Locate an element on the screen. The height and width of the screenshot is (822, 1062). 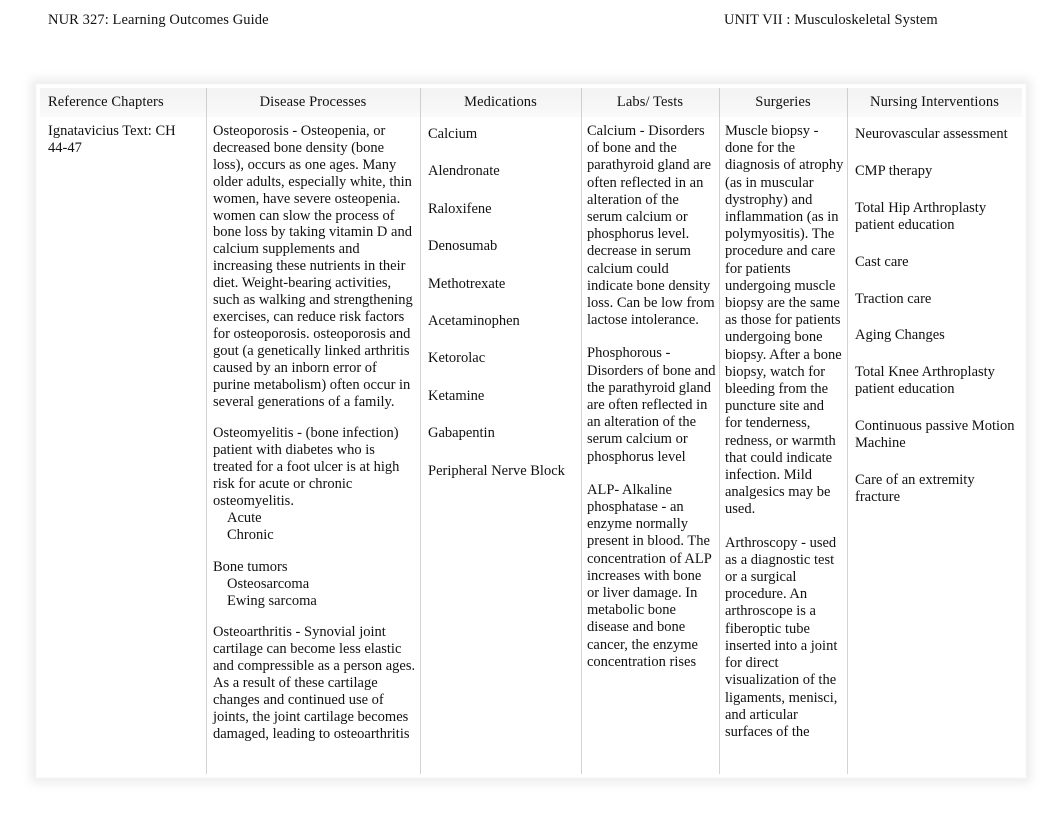
disease-osteomyelitis-sub-acute: Acute is located at coordinates (244, 517).